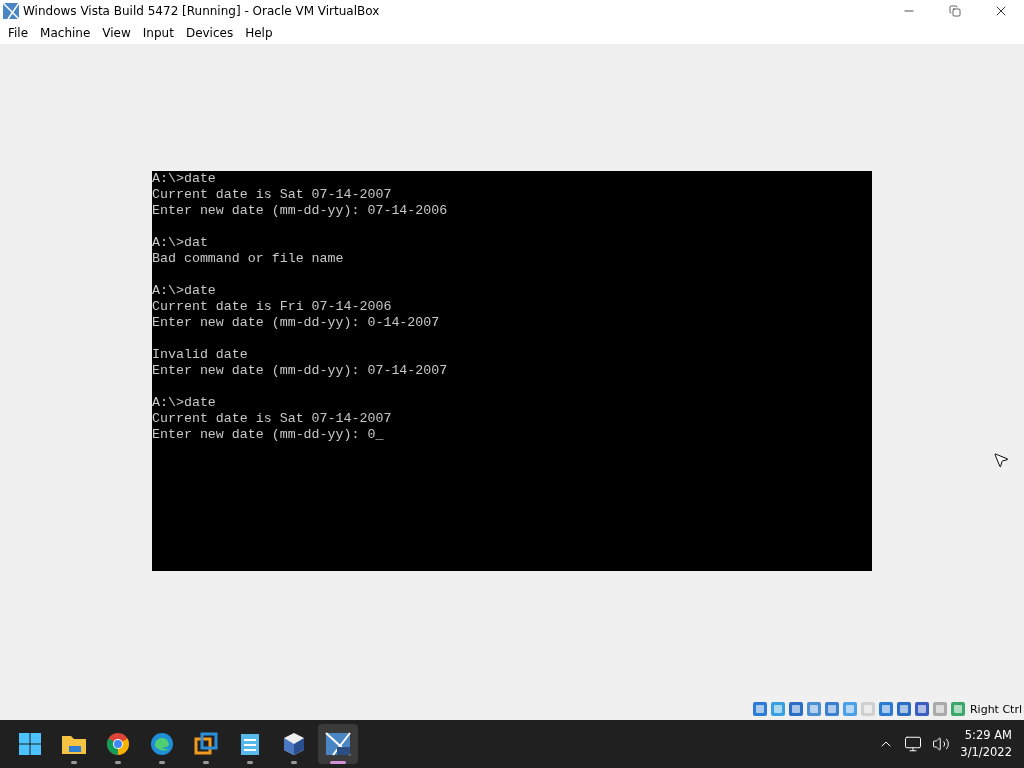 Image resolution: width=1024 pixels, height=768 pixels. What do you see at coordinates (268, 435) in the screenshot?
I see `console-line: Enter new date (mm-dd-yy): 0_` at bounding box center [268, 435].